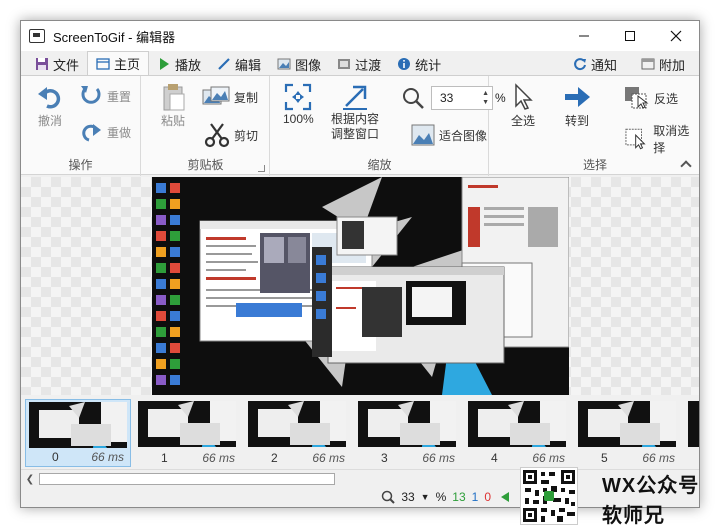  Describe the element at coordinates (504, 497) in the screenshot. I see `navigate-first-icon` at that location.